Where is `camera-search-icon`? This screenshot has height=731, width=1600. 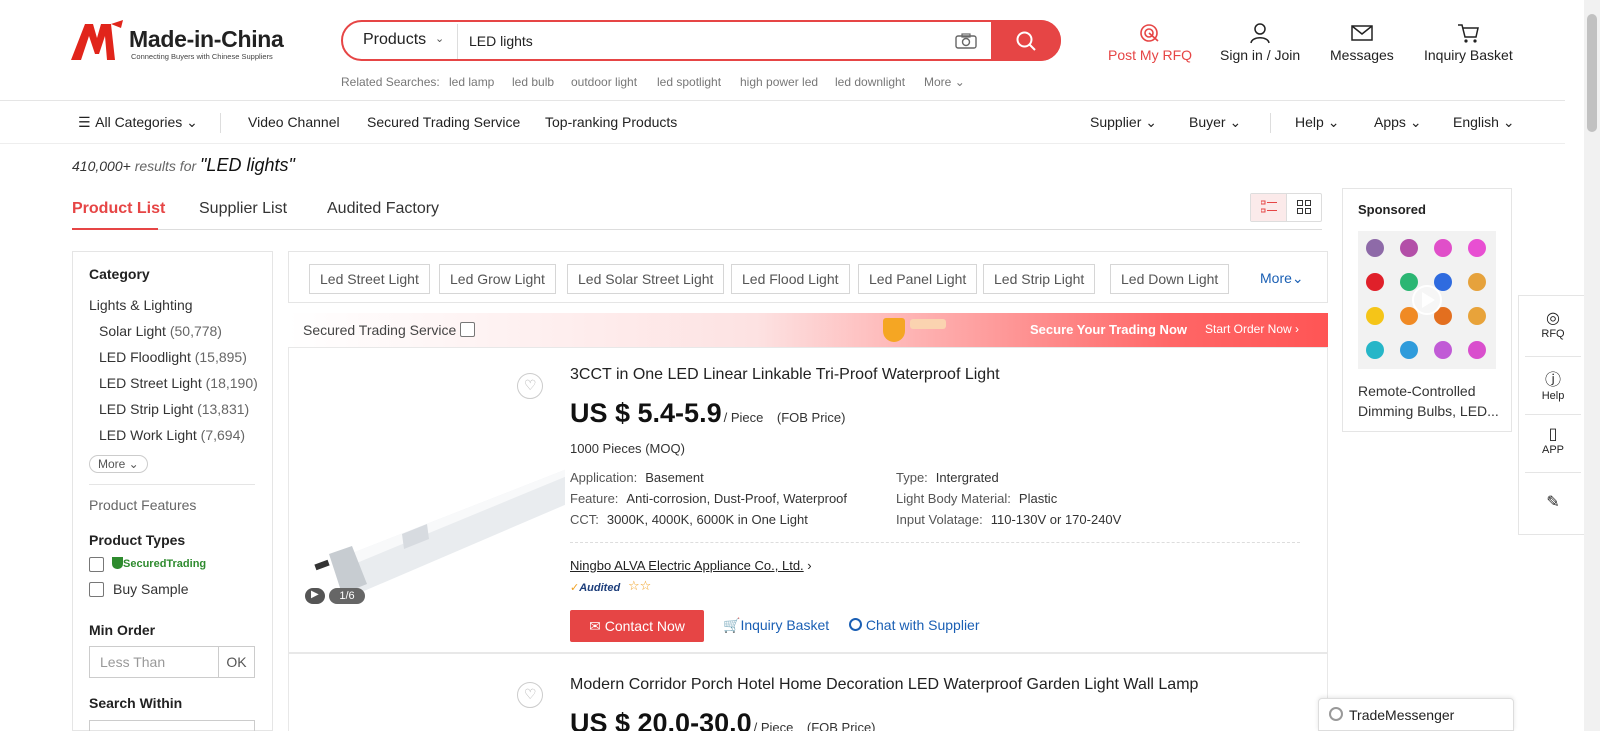 camera-search-icon is located at coordinates (966, 41).